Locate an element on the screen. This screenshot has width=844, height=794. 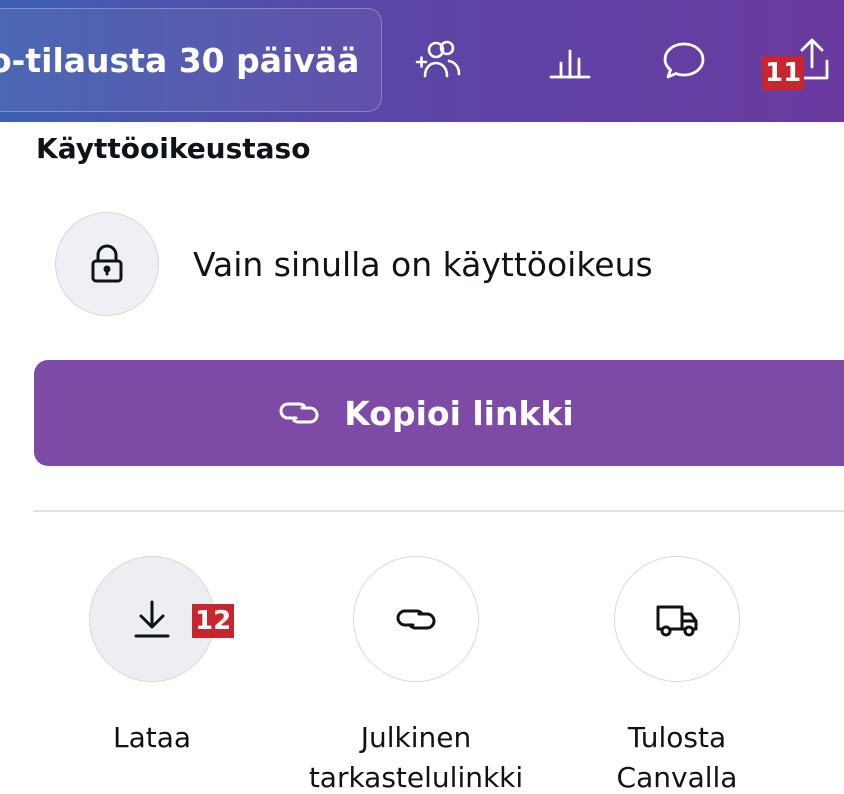
insights-icon is located at coordinates (570, 64).